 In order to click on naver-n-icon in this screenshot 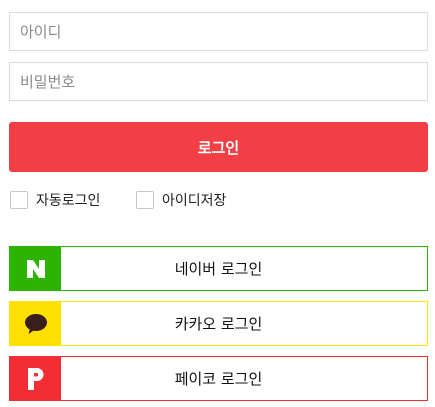, I will do `click(35, 268)`.